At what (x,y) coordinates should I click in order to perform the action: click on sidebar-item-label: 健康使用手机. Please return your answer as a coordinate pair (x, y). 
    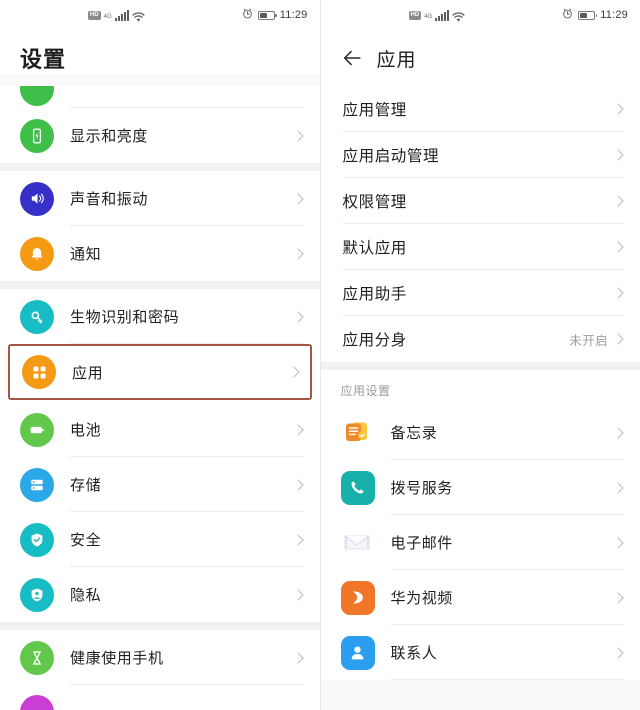
    Looking at the image, I should click on (117, 658).